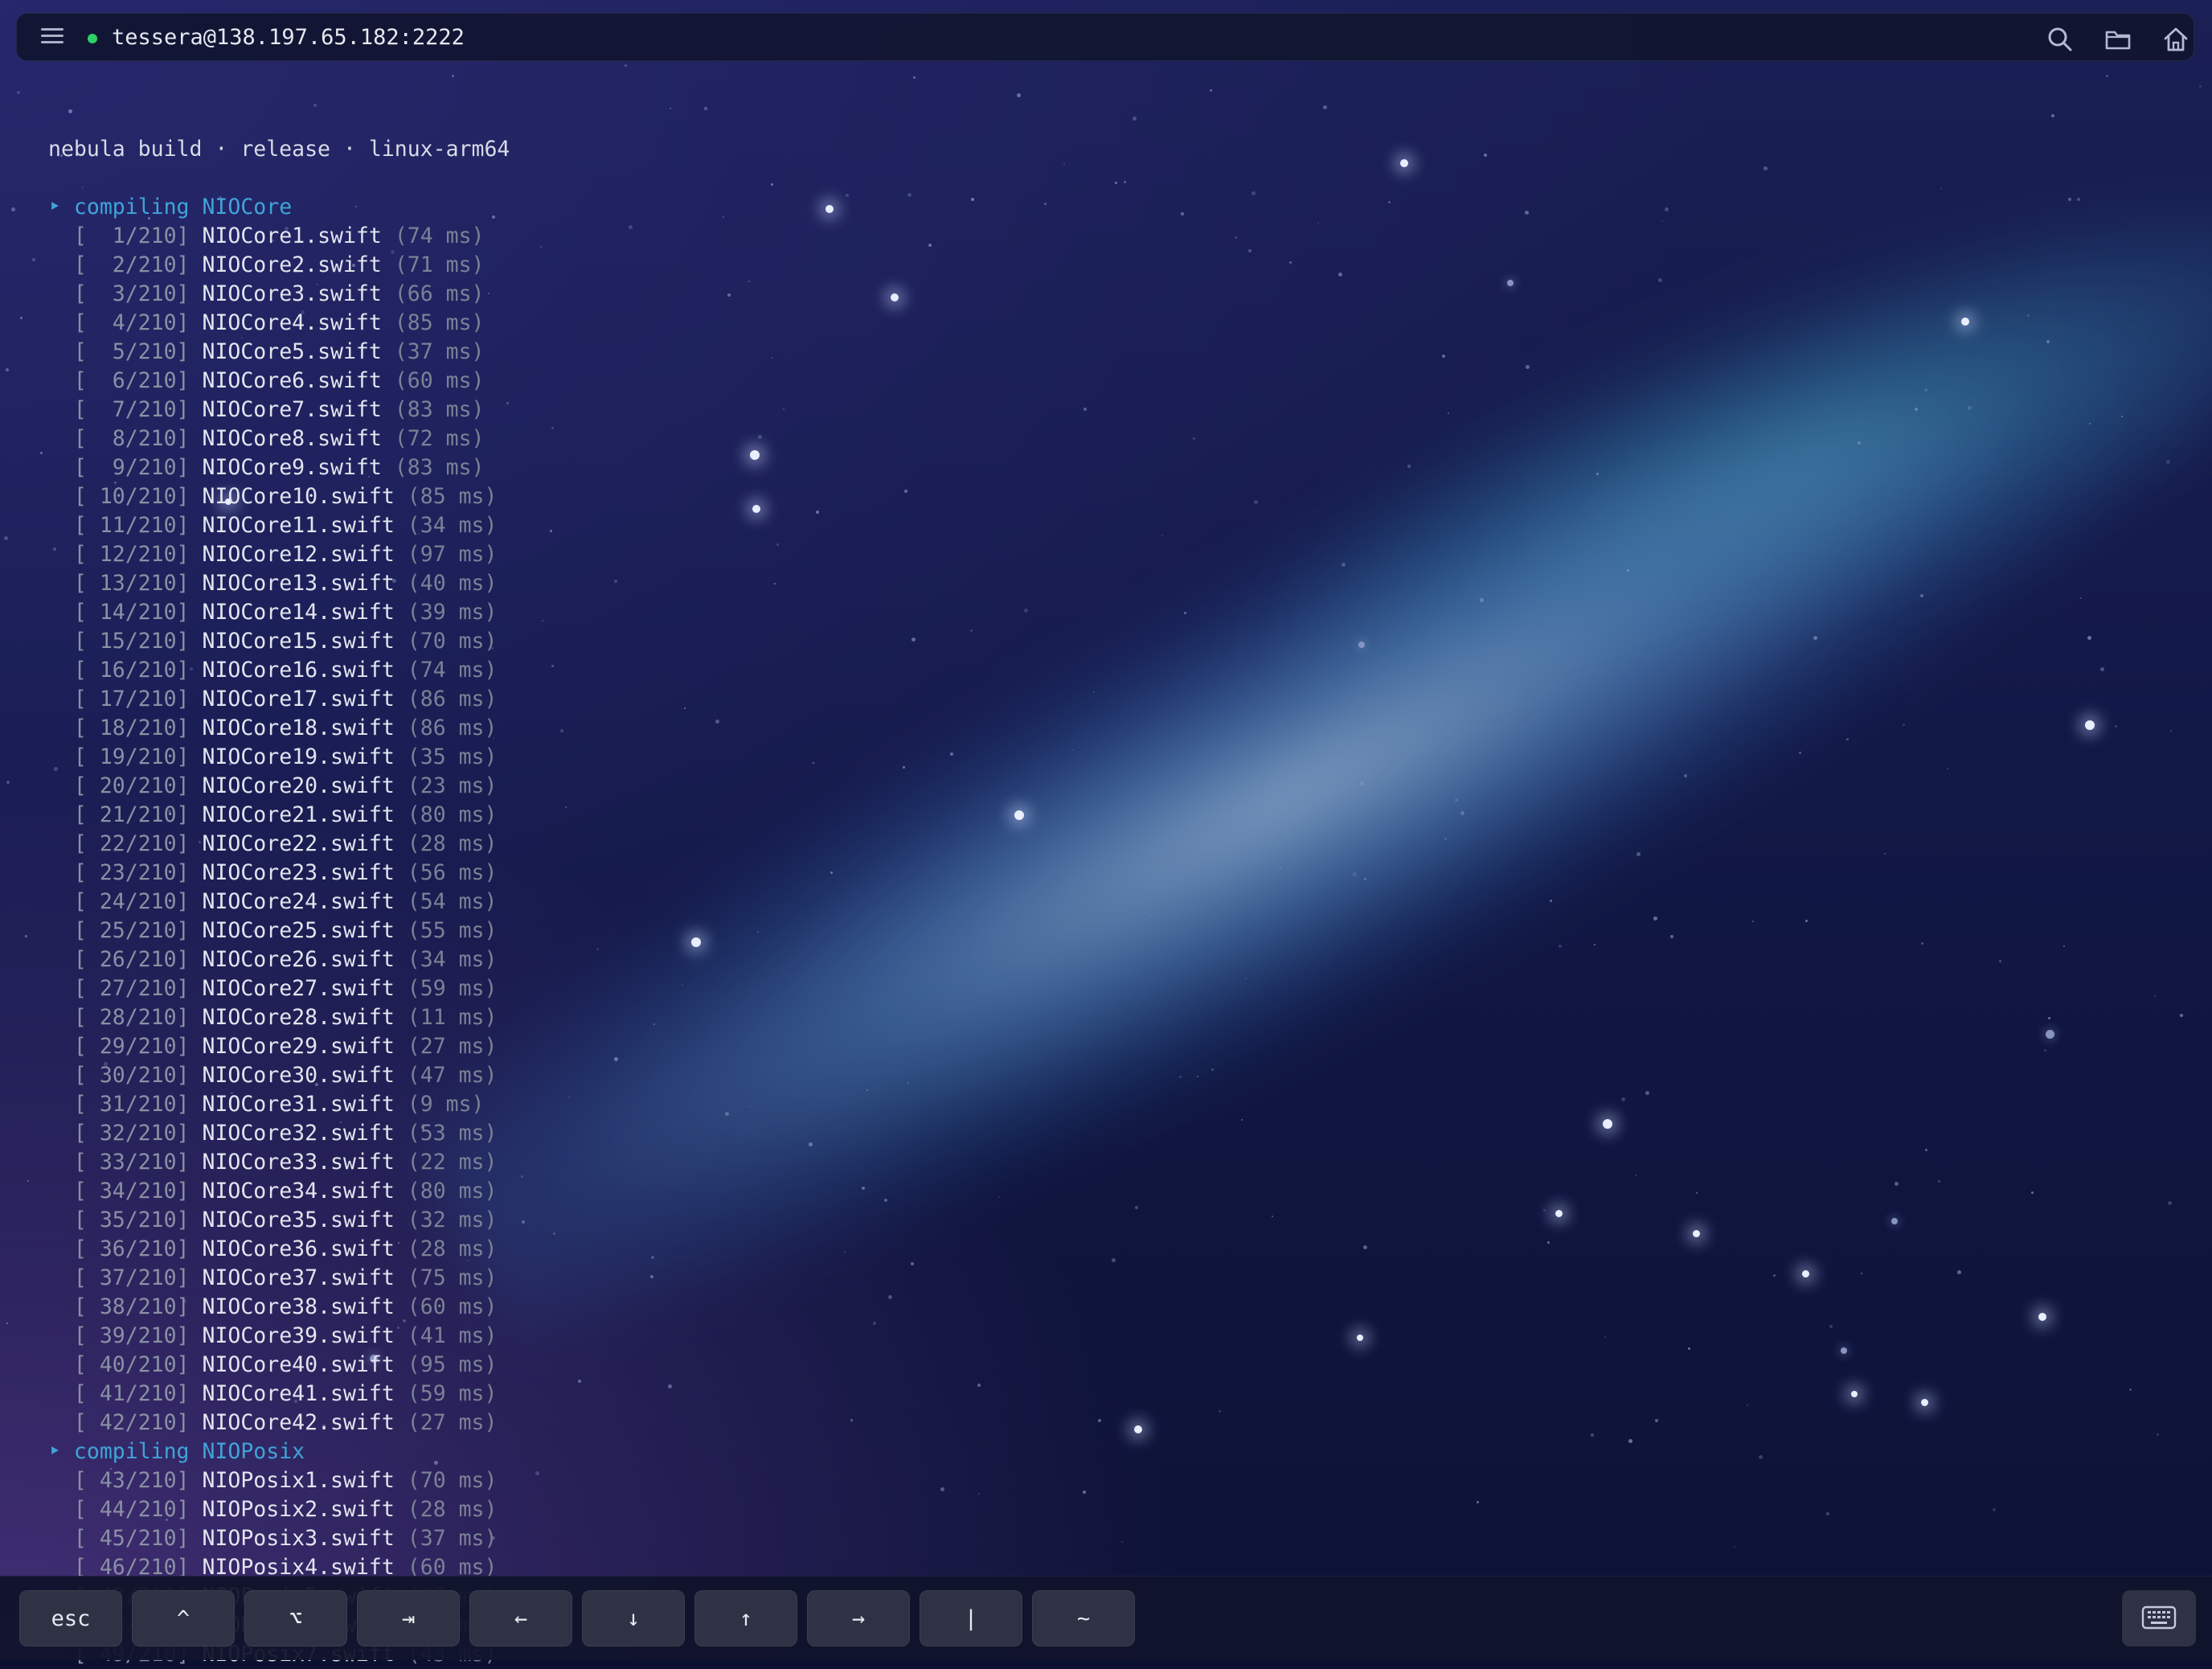 The image size is (2212, 1669). What do you see at coordinates (292, 293) in the screenshot?
I see `file-name: NIOCore3.swift` at bounding box center [292, 293].